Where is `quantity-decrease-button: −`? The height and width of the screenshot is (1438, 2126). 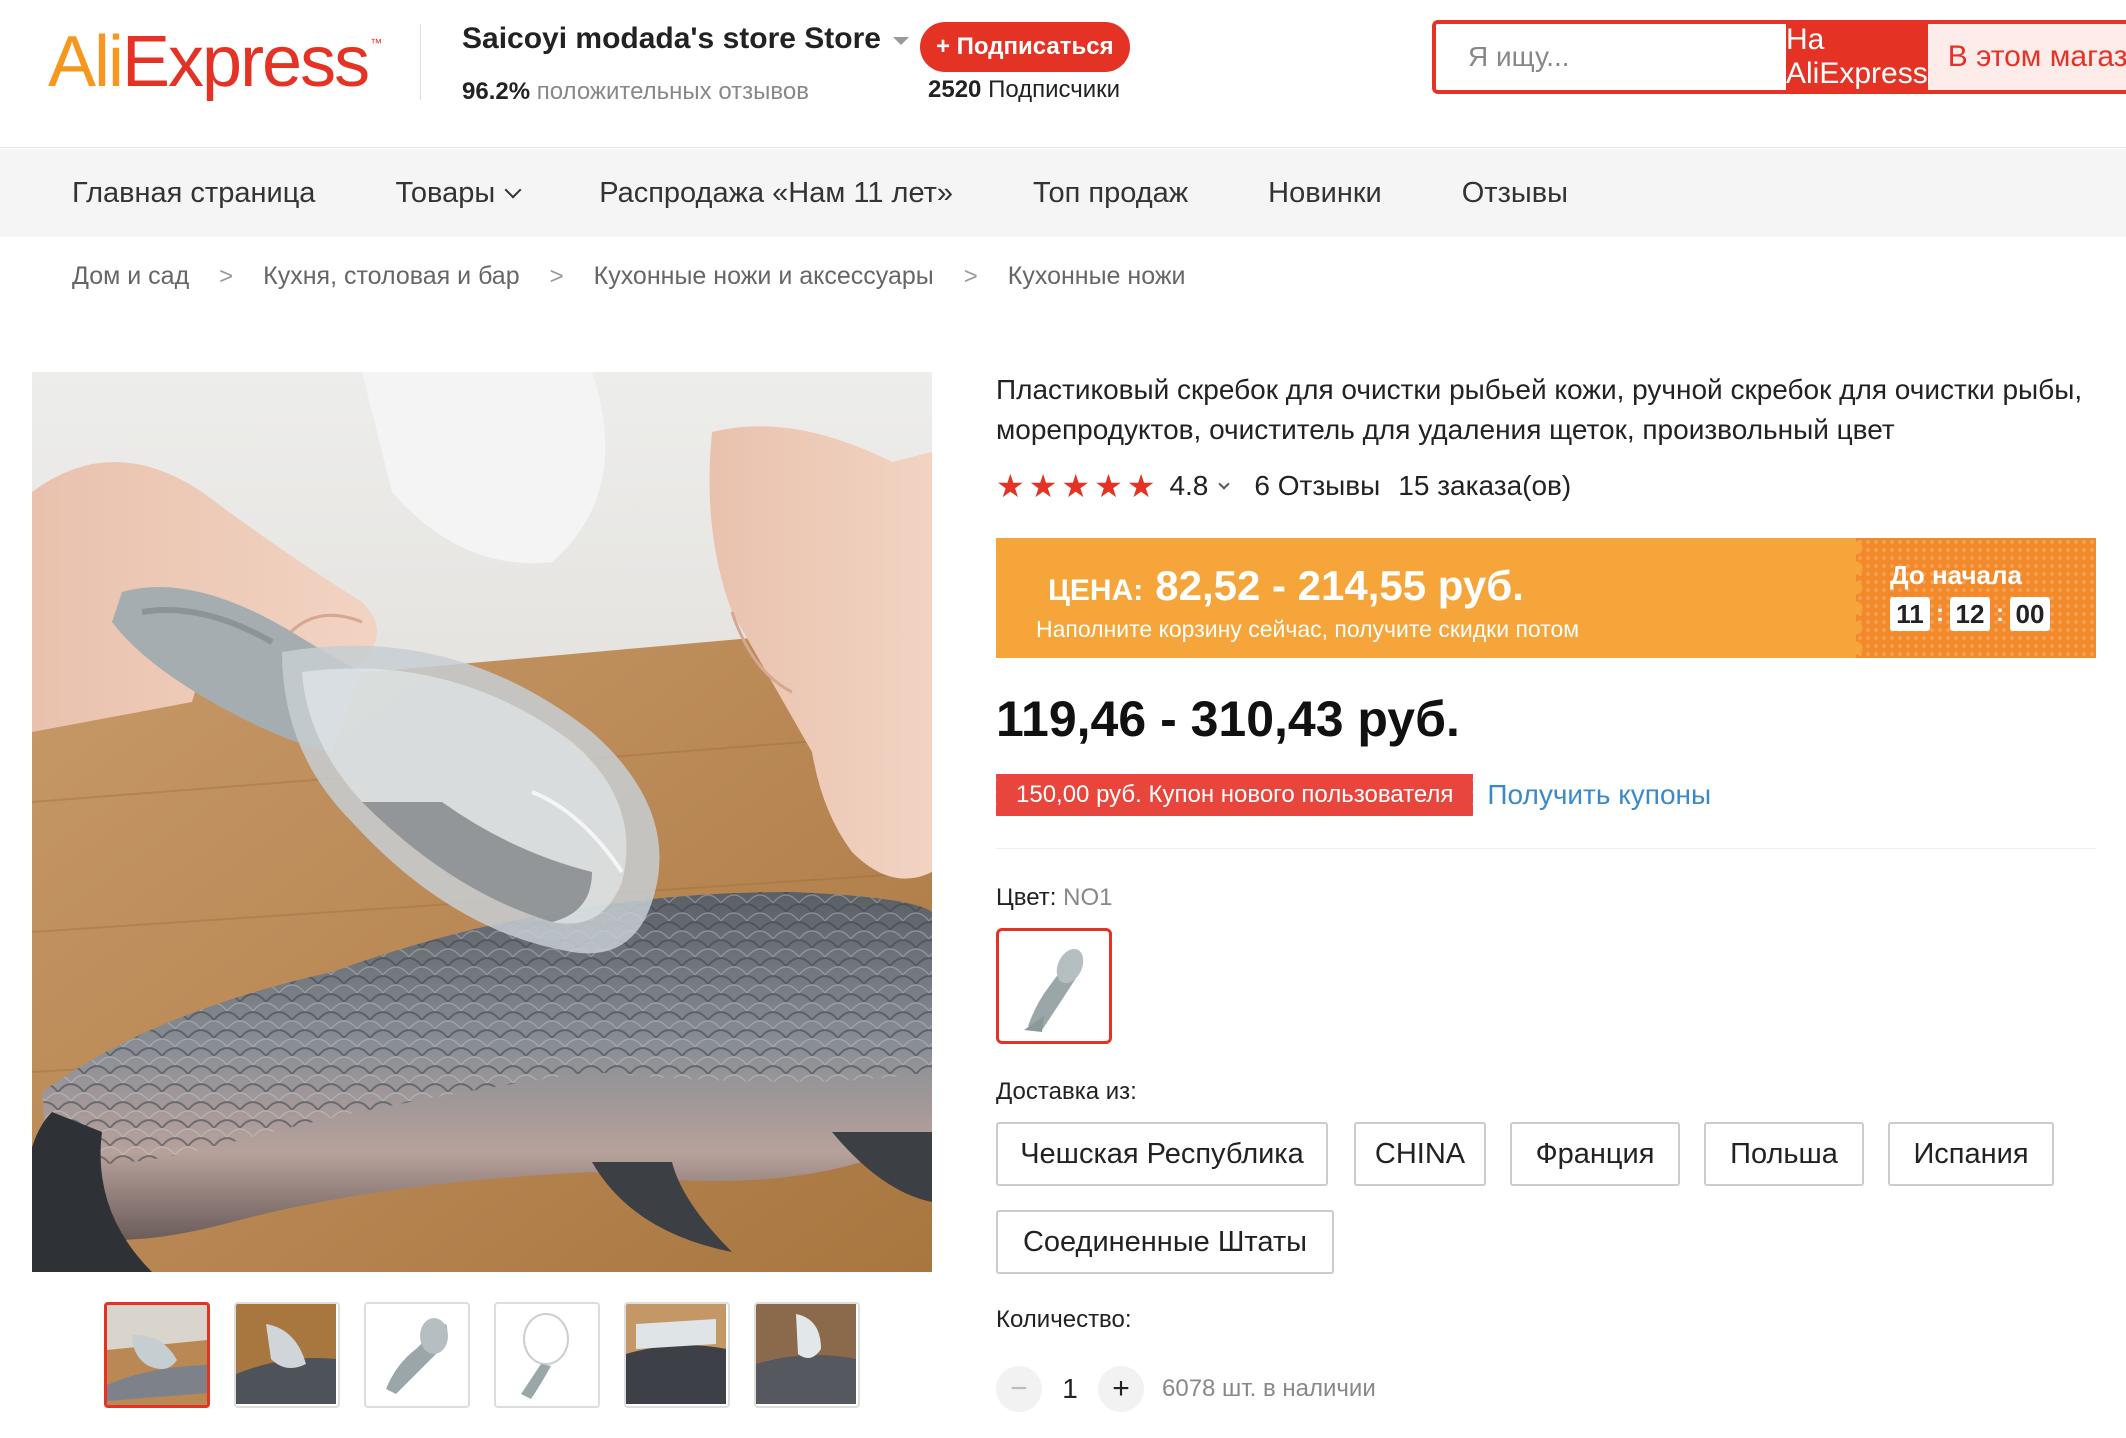 quantity-decrease-button: − is located at coordinates (1019, 1389).